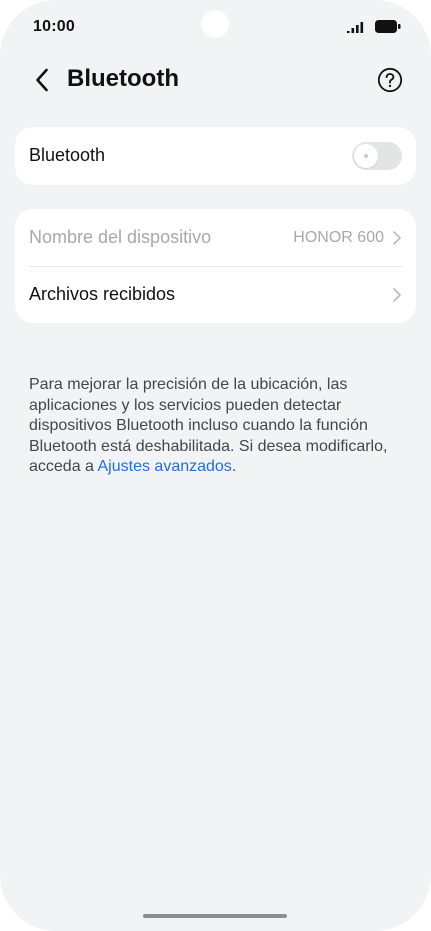  I want to click on page-title: Bluetooth, so click(123, 78).